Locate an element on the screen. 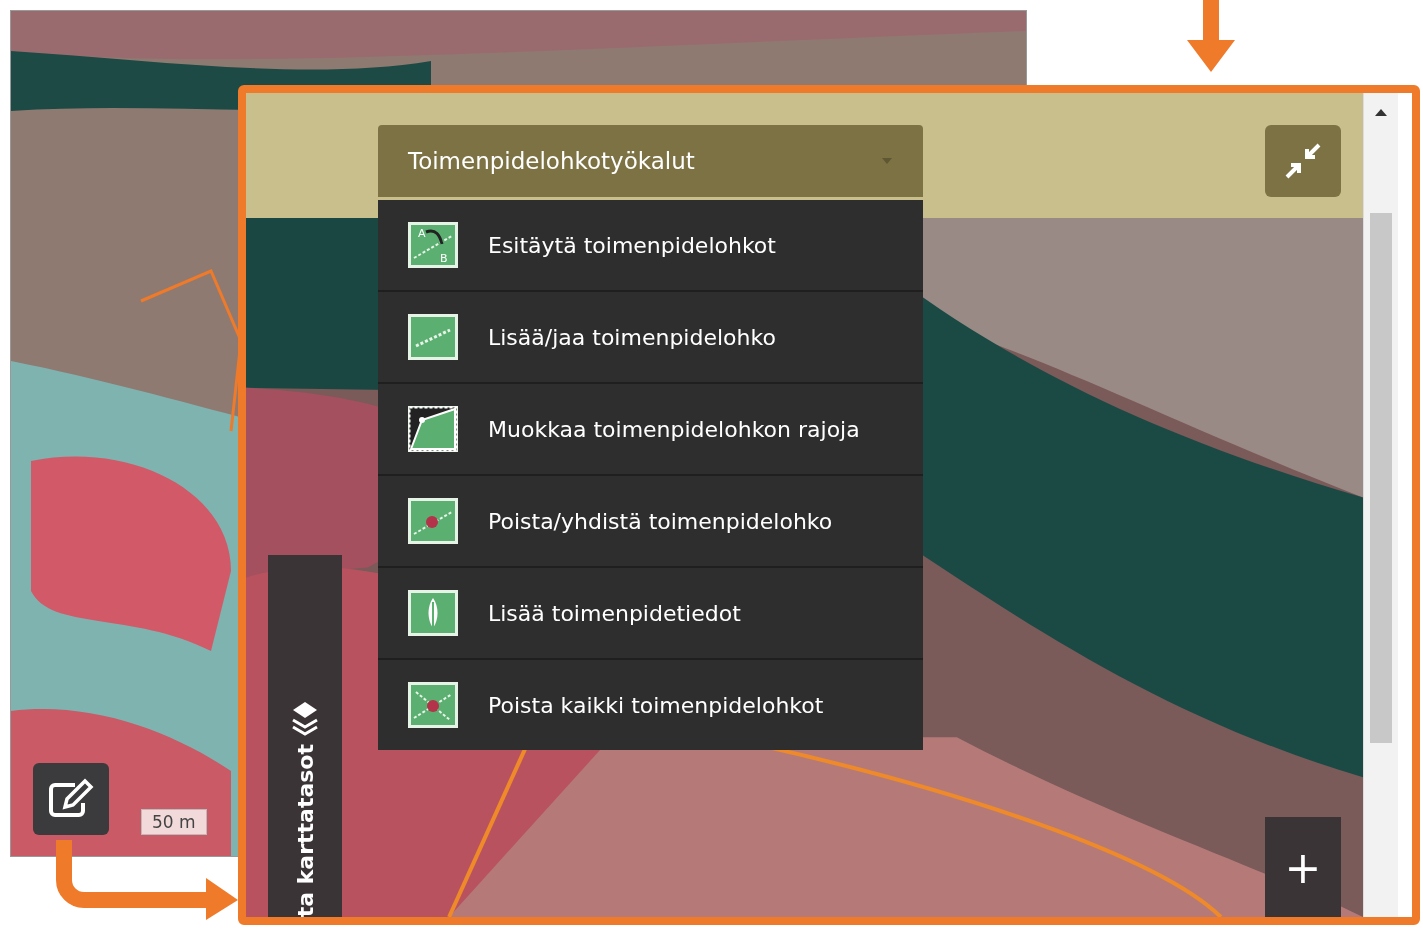 The width and height of the screenshot is (1423, 929). scrollbar-thumb is located at coordinates (1381, 478).